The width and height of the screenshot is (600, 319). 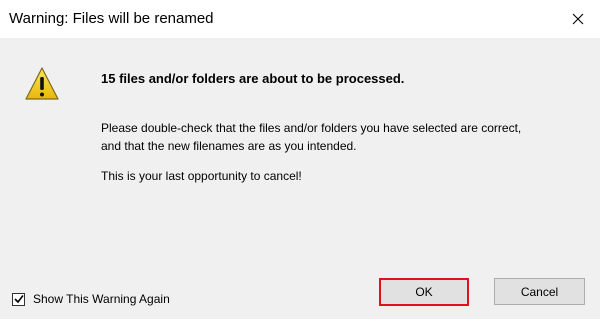 I want to click on checkbox-label: Show This Warning Again, so click(x=101, y=299).